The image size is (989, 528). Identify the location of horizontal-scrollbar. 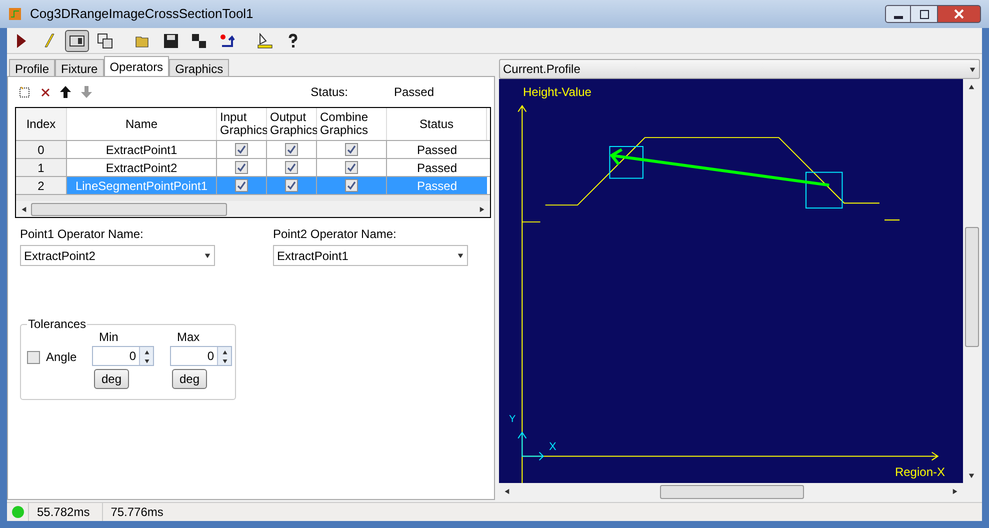
(253, 209).